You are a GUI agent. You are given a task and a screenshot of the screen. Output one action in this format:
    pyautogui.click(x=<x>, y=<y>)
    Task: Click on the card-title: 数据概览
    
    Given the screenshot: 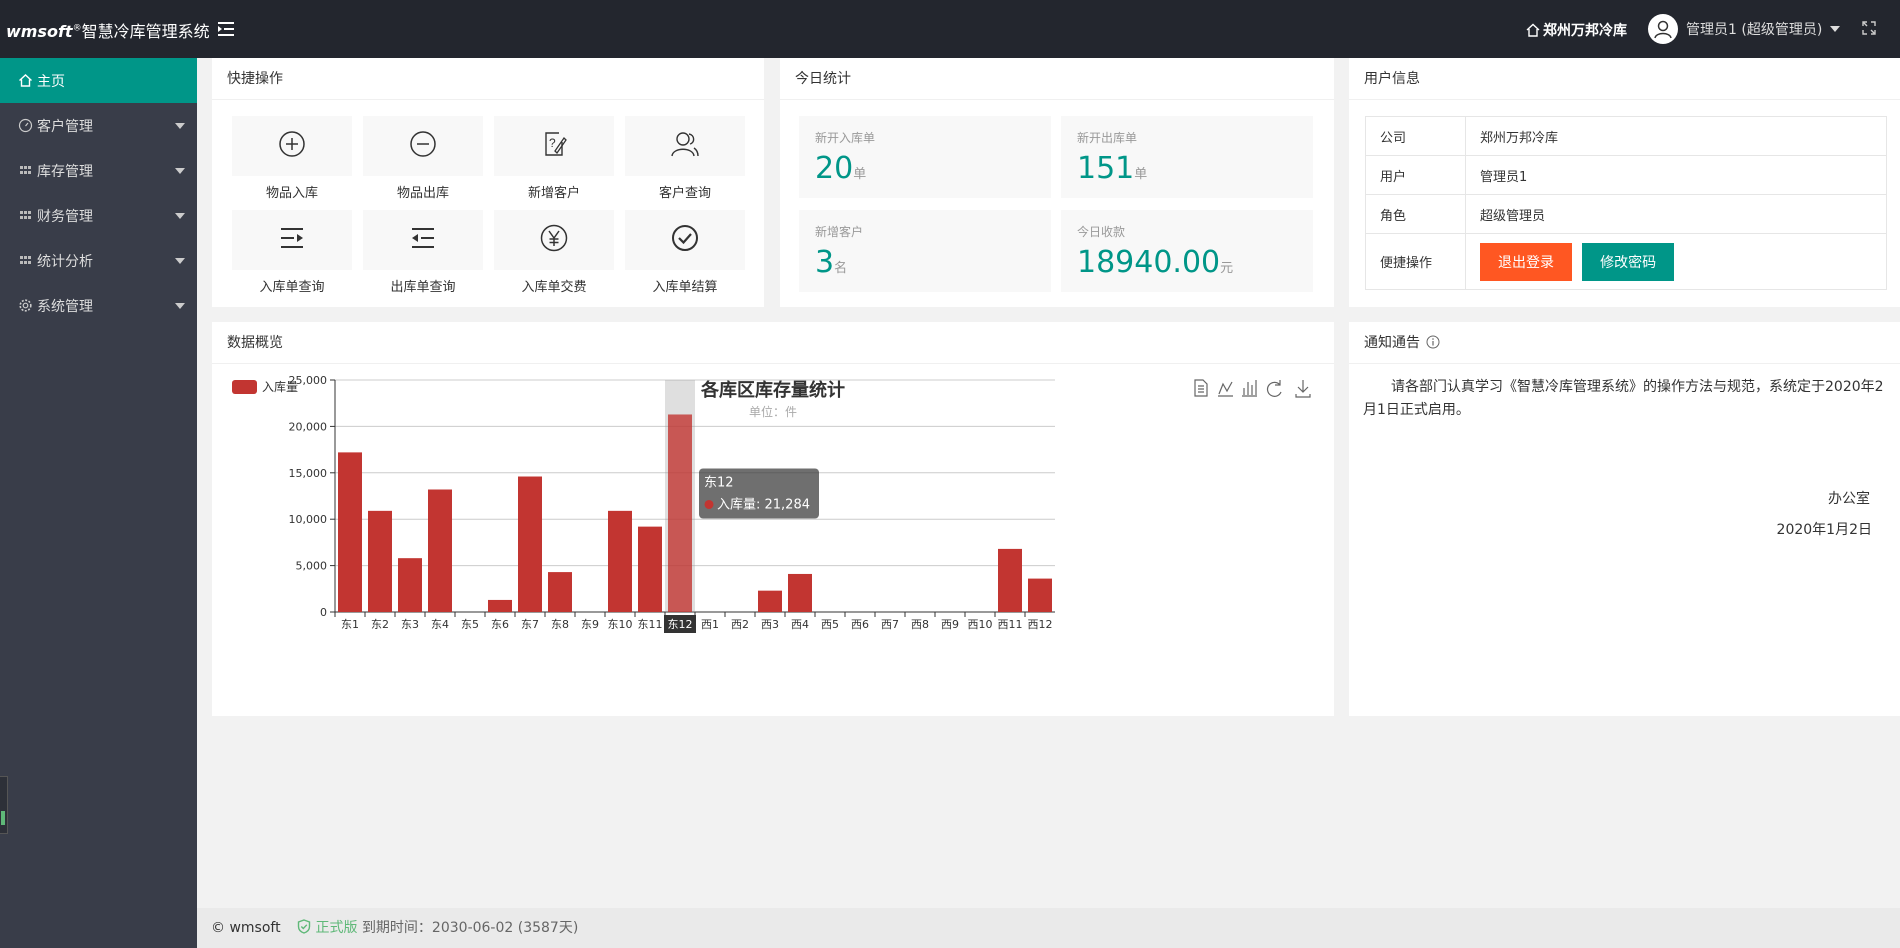 What is the action you would take?
    pyautogui.click(x=773, y=343)
    